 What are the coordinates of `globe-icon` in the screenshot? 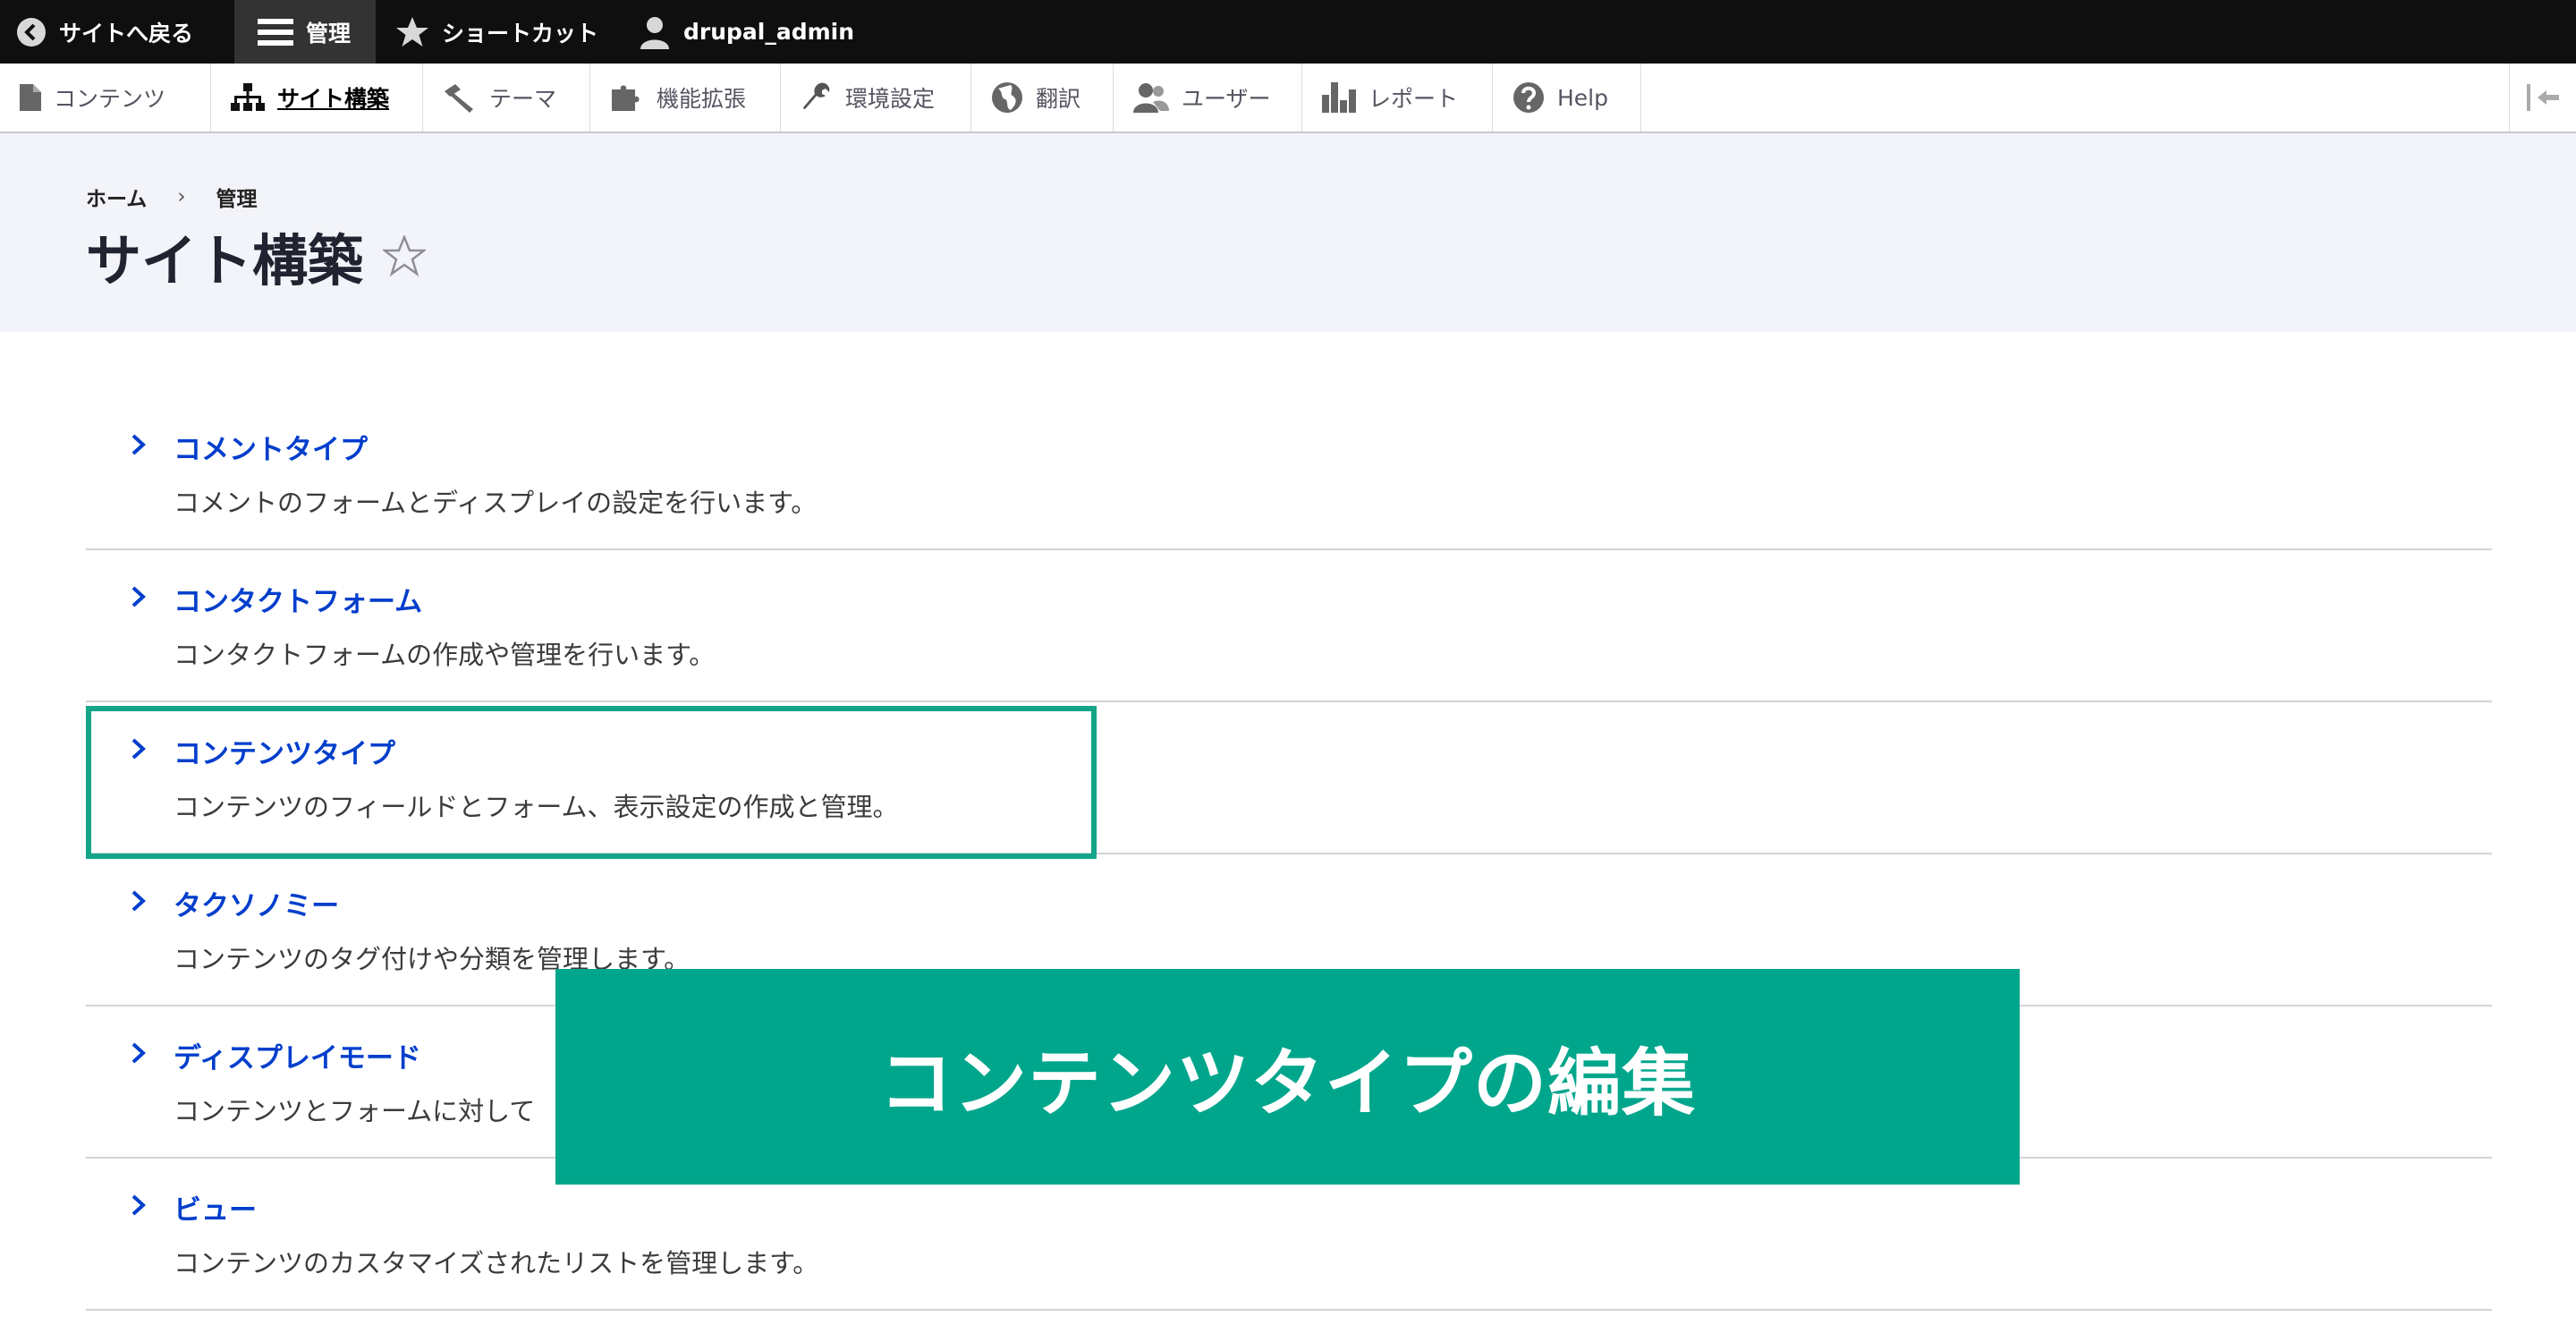 It's located at (1007, 98).